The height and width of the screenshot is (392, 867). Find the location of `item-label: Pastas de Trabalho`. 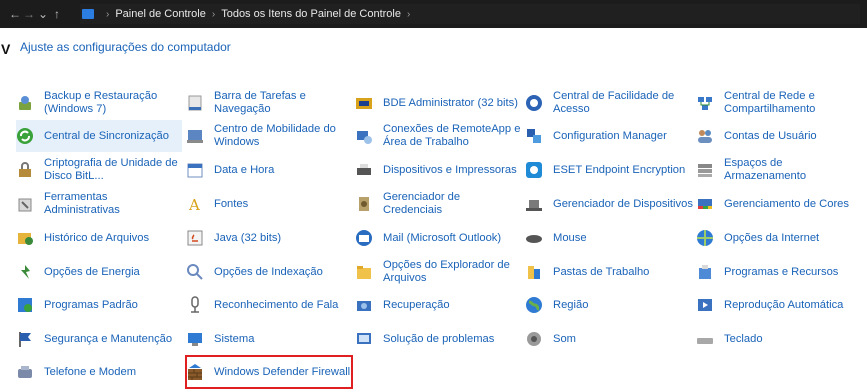

item-label: Pastas de Trabalho is located at coordinates (601, 271).